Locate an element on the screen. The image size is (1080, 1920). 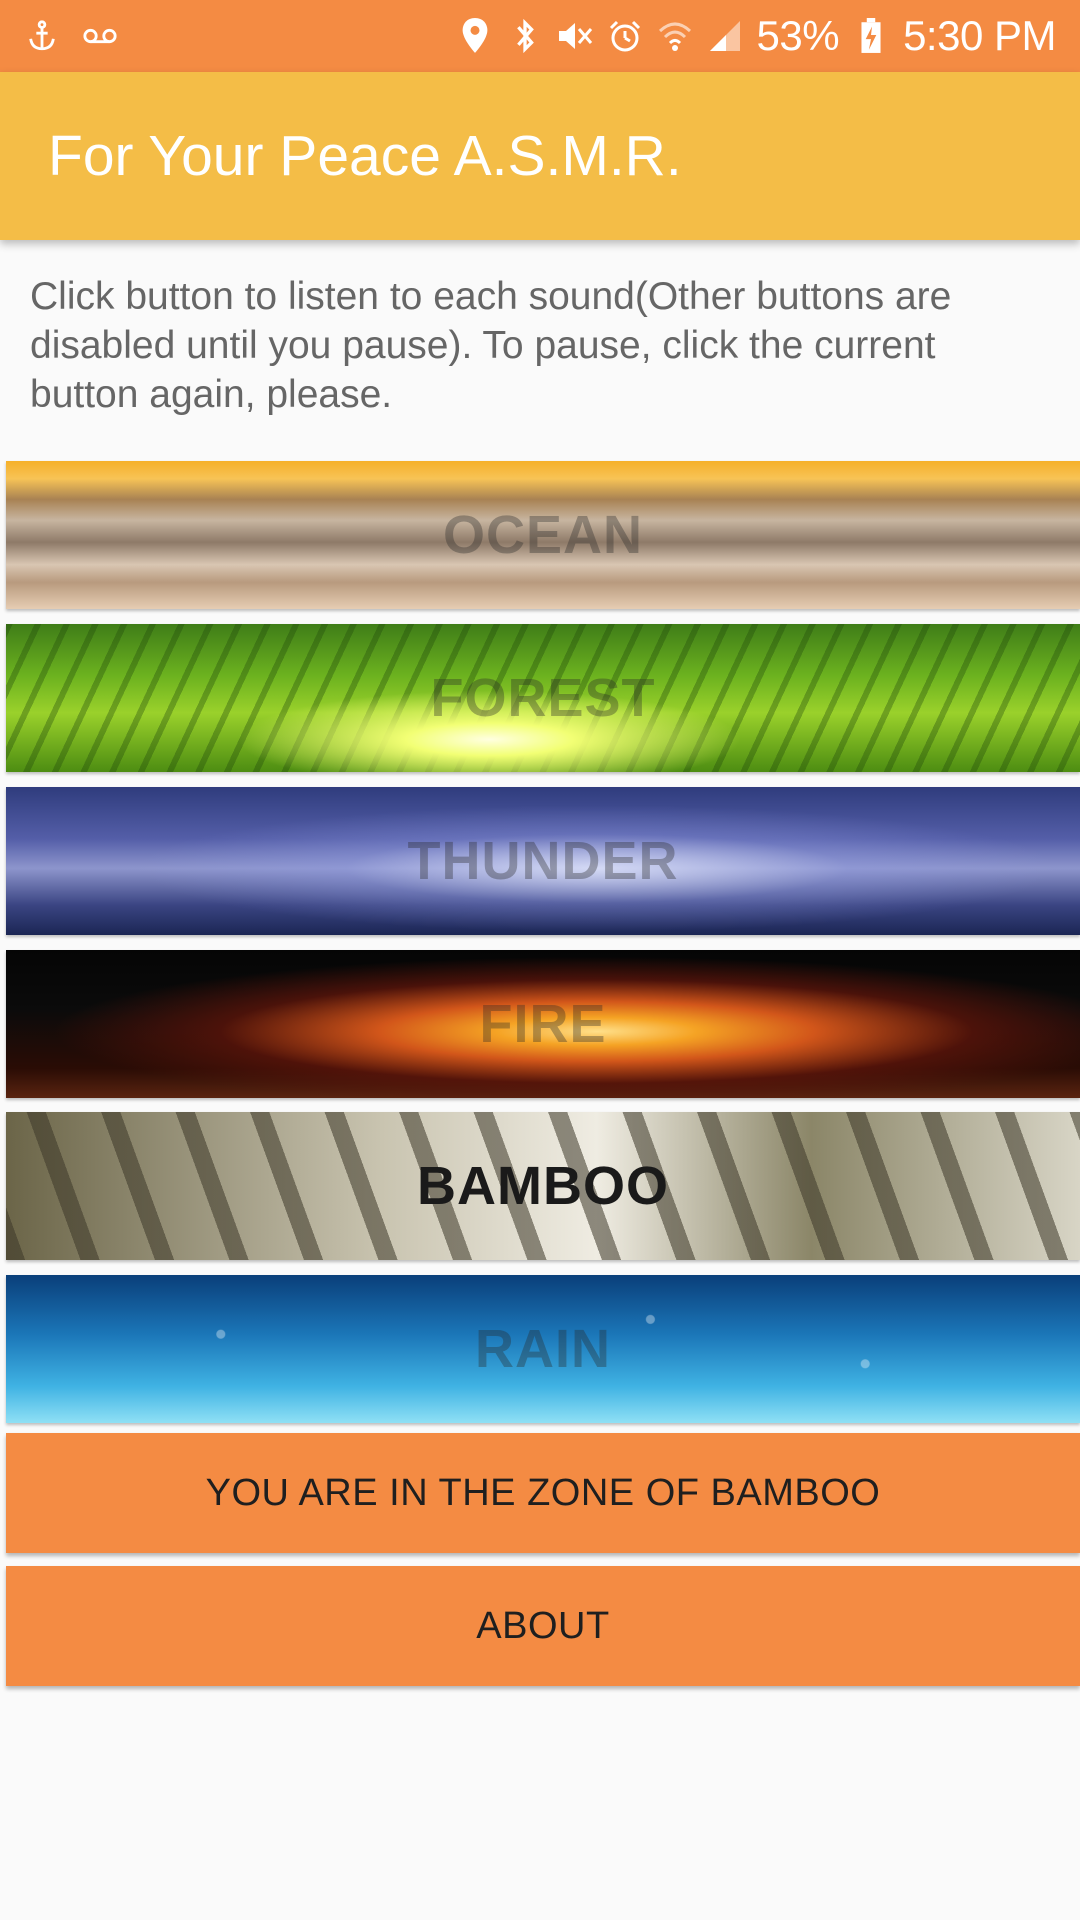
battery-charging-icon is located at coordinates (871, 36).